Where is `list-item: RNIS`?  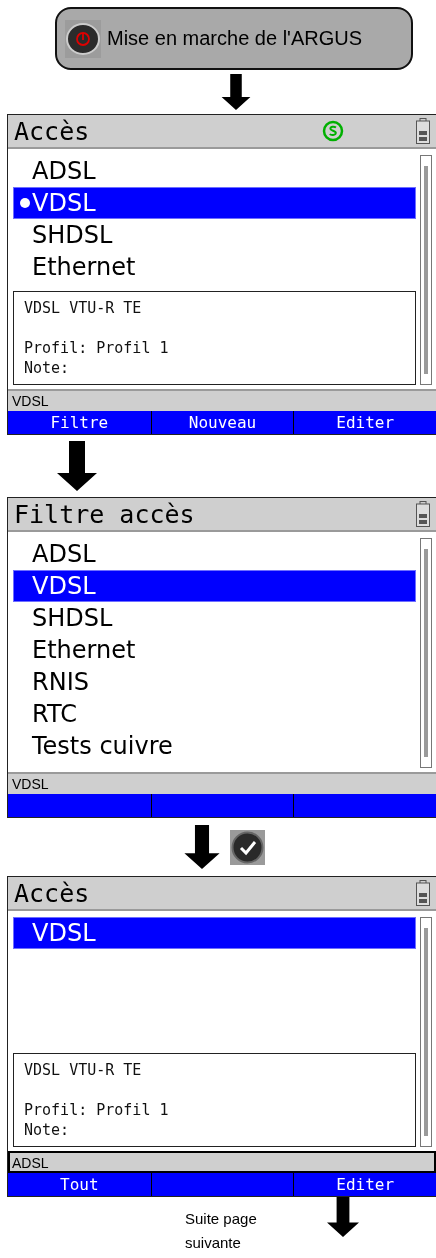 list-item: RNIS is located at coordinates (214, 682).